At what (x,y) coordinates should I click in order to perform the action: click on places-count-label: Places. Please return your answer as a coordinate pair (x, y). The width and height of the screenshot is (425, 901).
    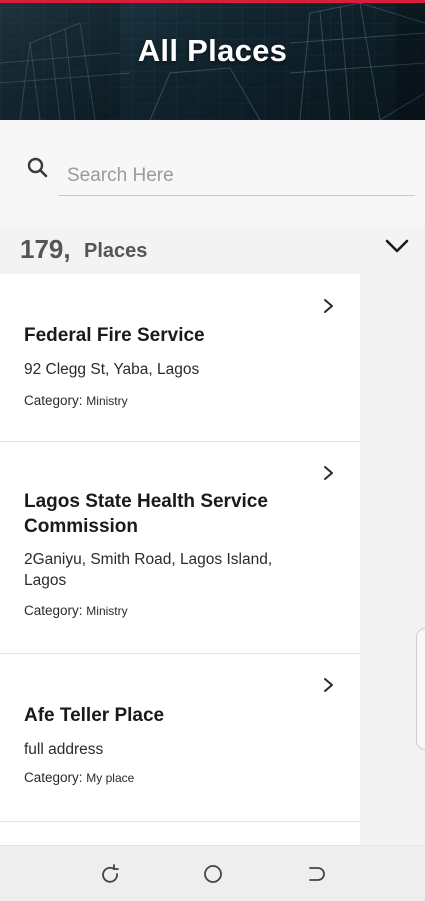
    Looking at the image, I should click on (116, 251).